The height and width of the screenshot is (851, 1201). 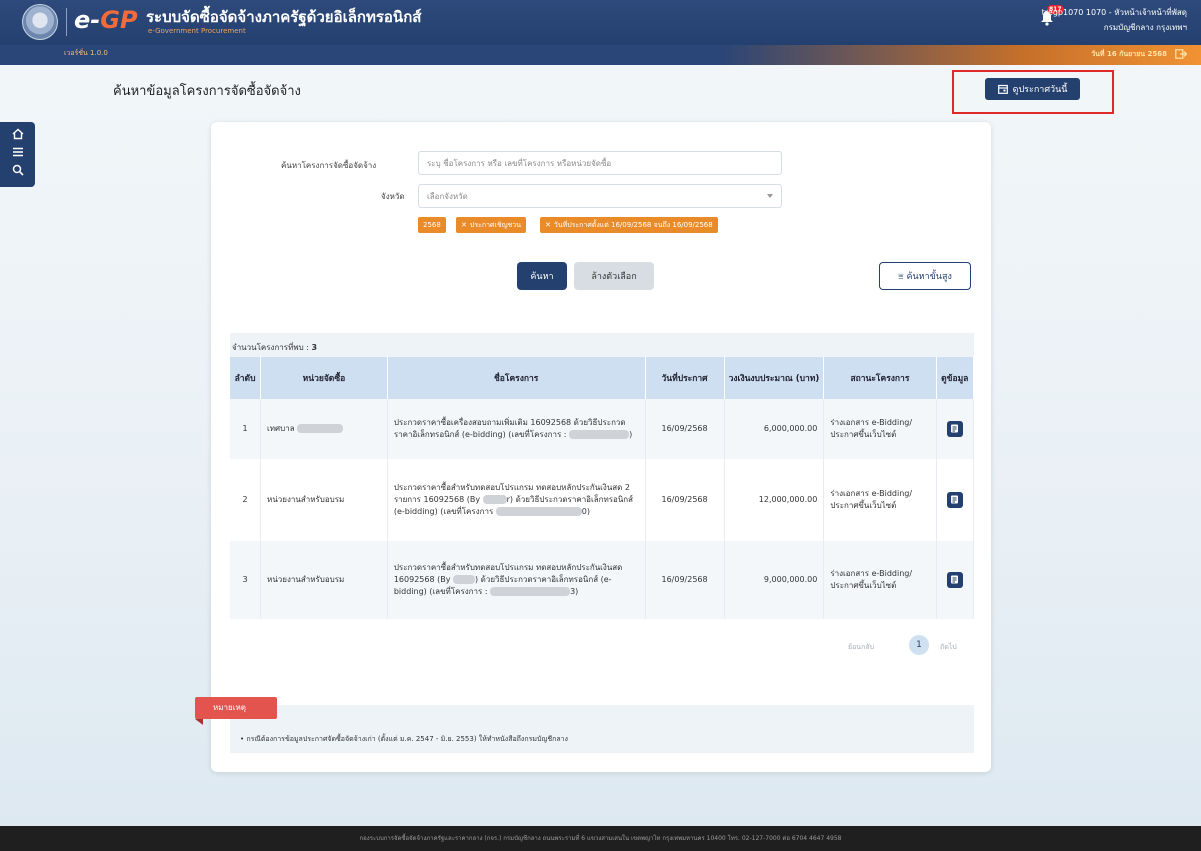 I want to click on row-agency: เทศบาล, so click(x=324, y=429).